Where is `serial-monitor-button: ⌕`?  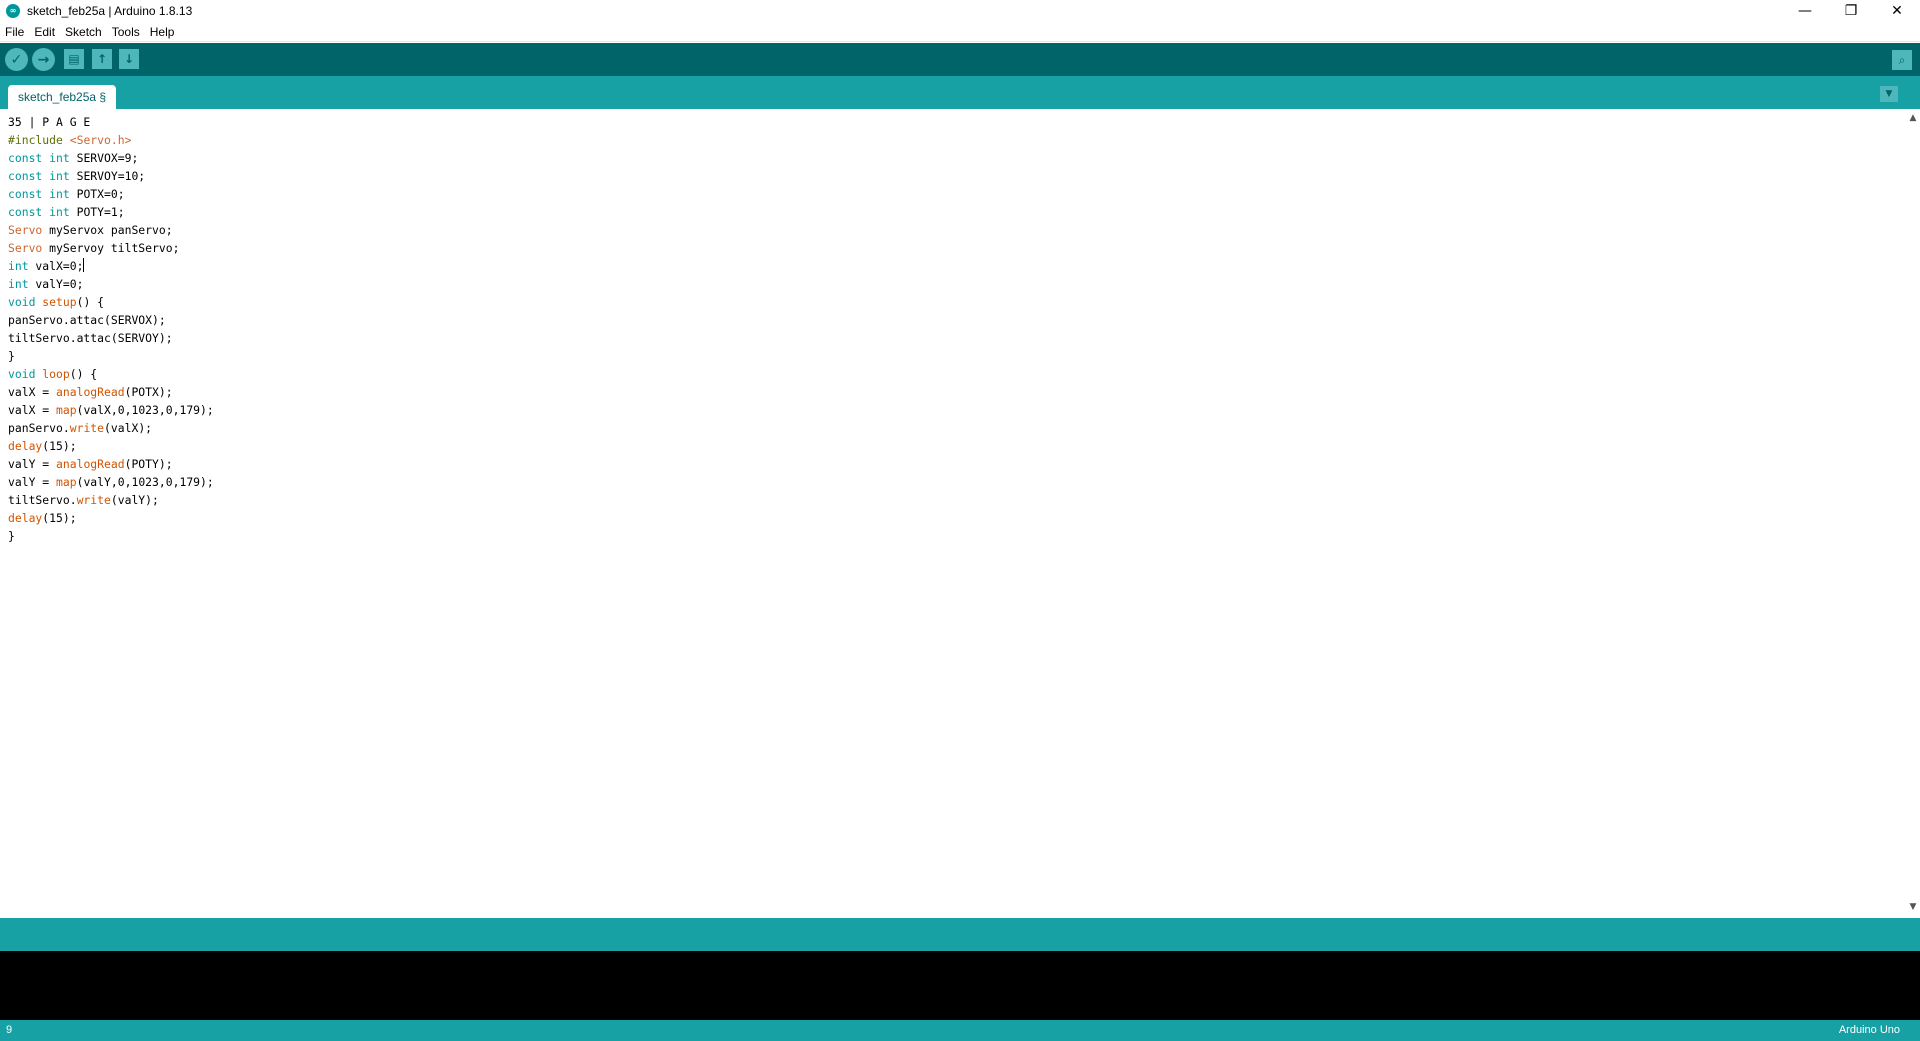 serial-monitor-button: ⌕ is located at coordinates (1902, 60).